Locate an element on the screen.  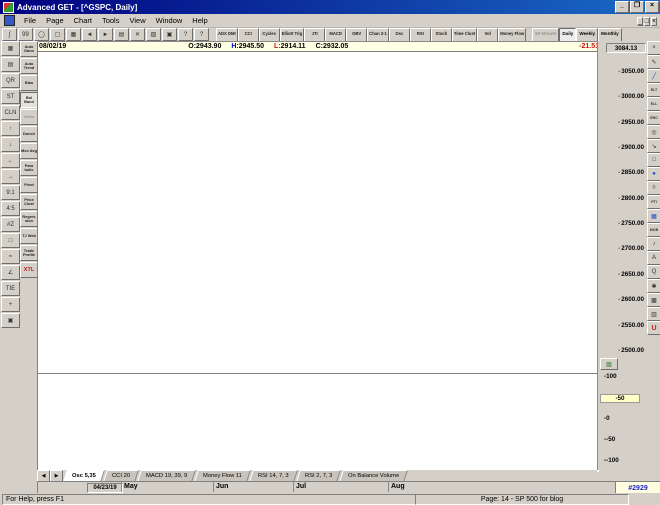
left-tool-pound-tool: #Z is located at coordinates (10, 224).